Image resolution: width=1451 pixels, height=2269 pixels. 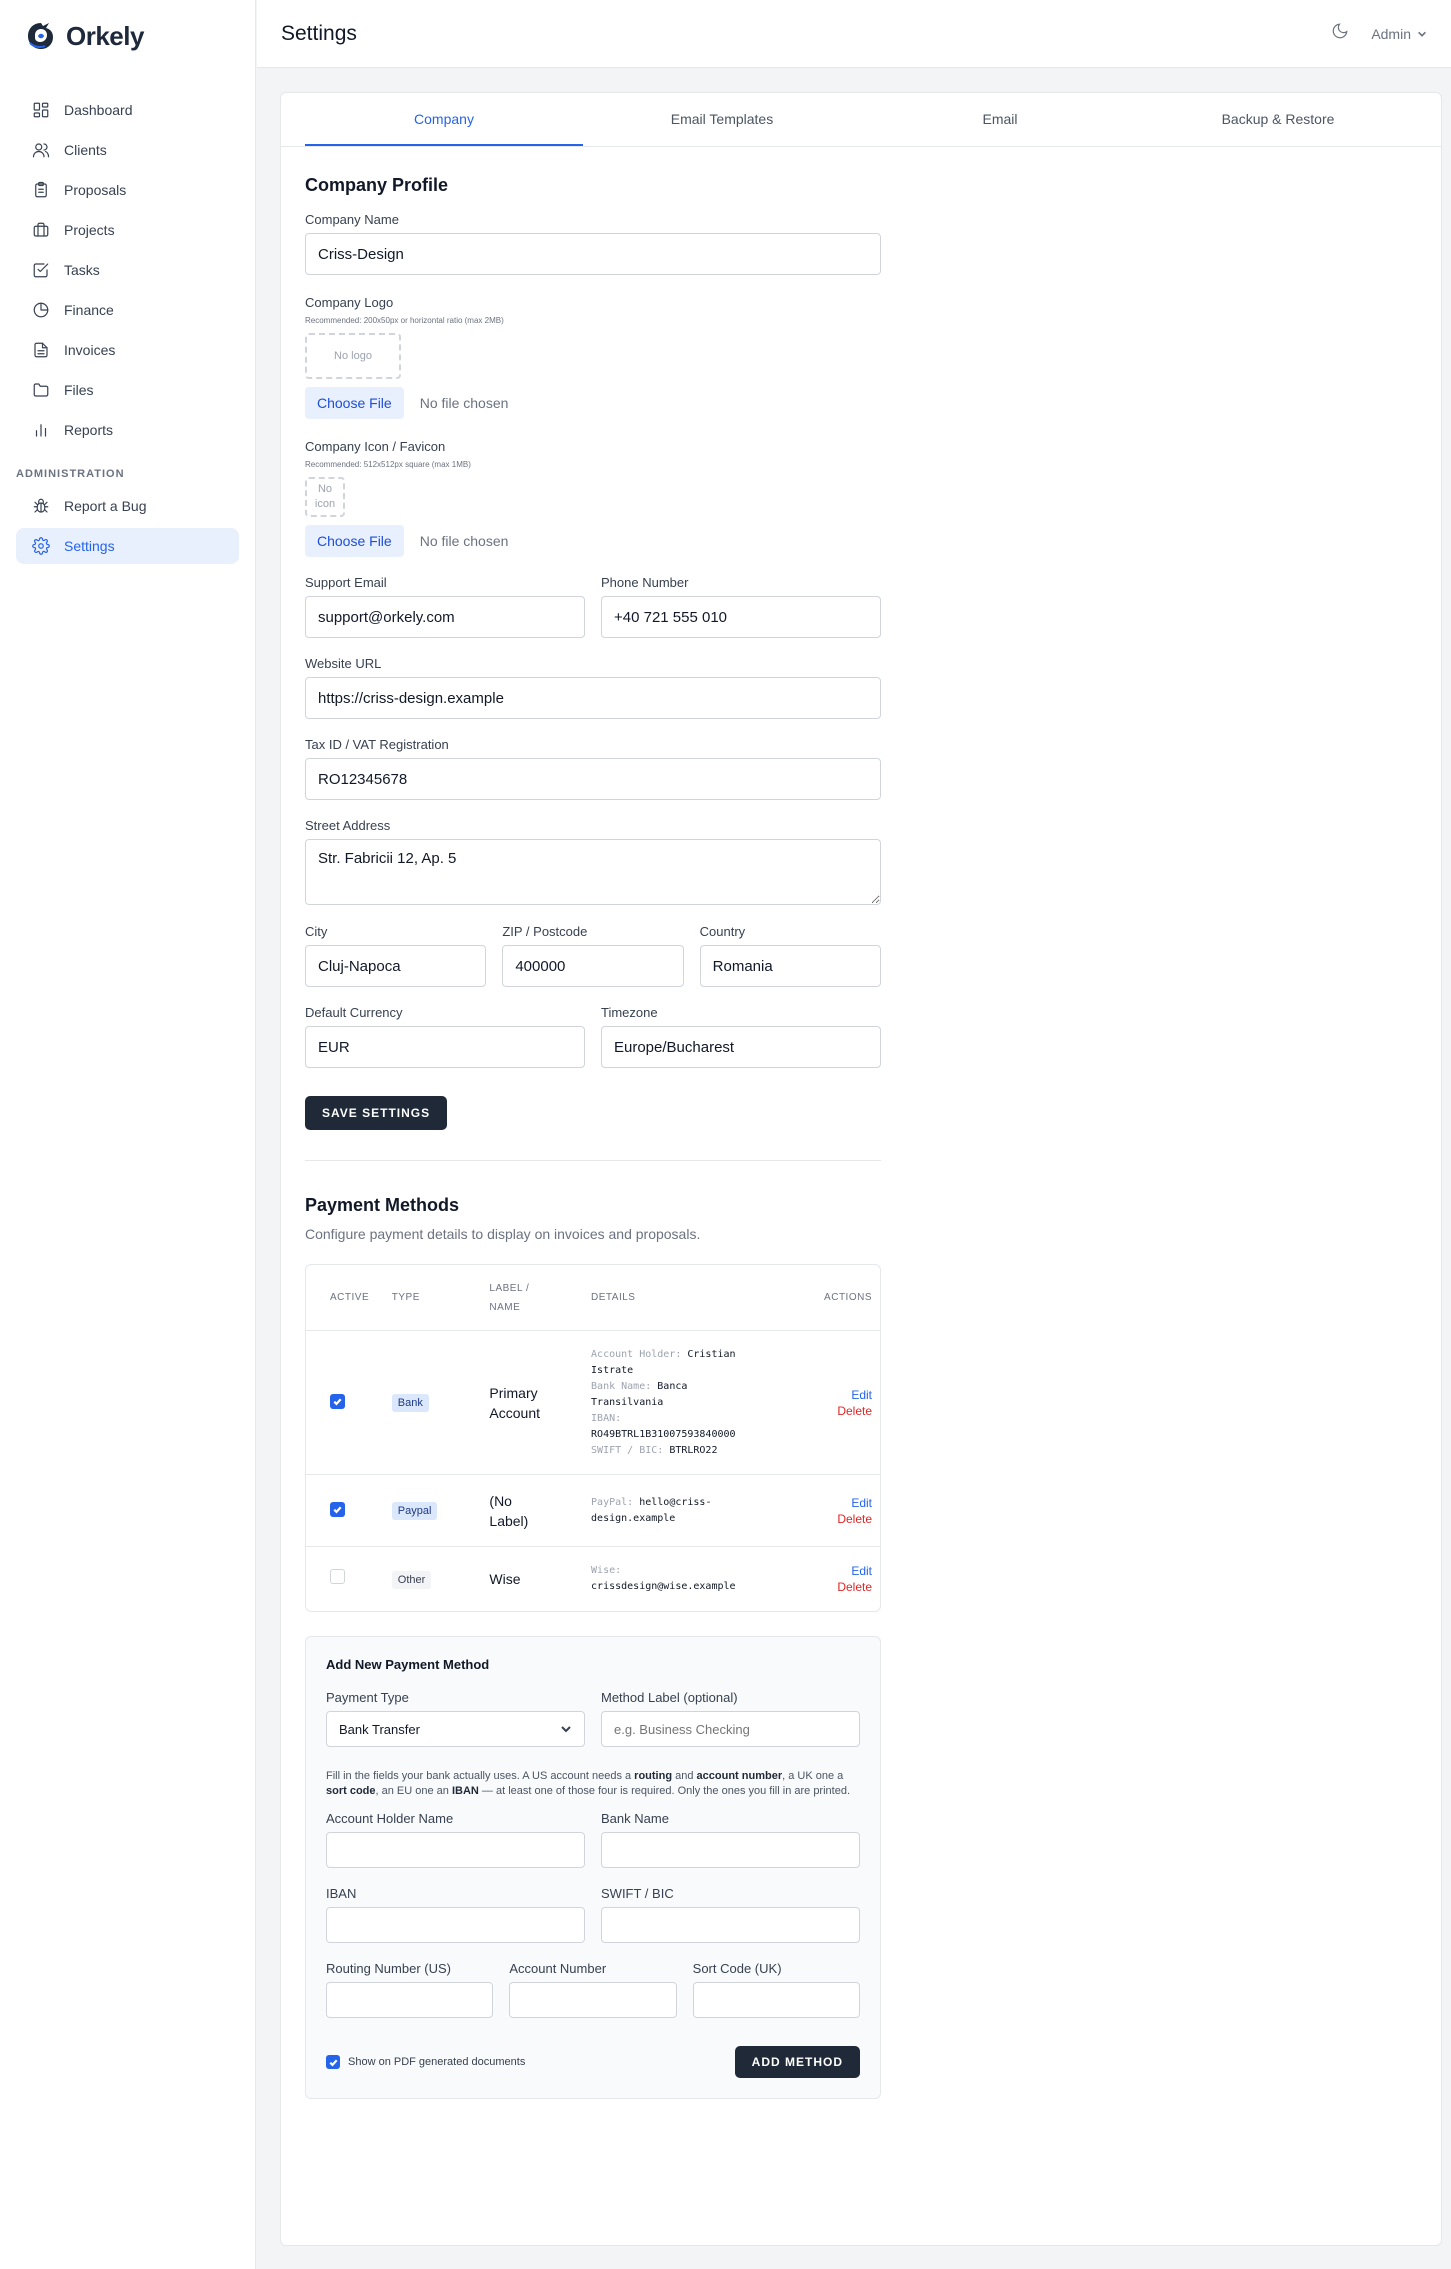 I want to click on bank-name-input, so click(x=730, y=1850).